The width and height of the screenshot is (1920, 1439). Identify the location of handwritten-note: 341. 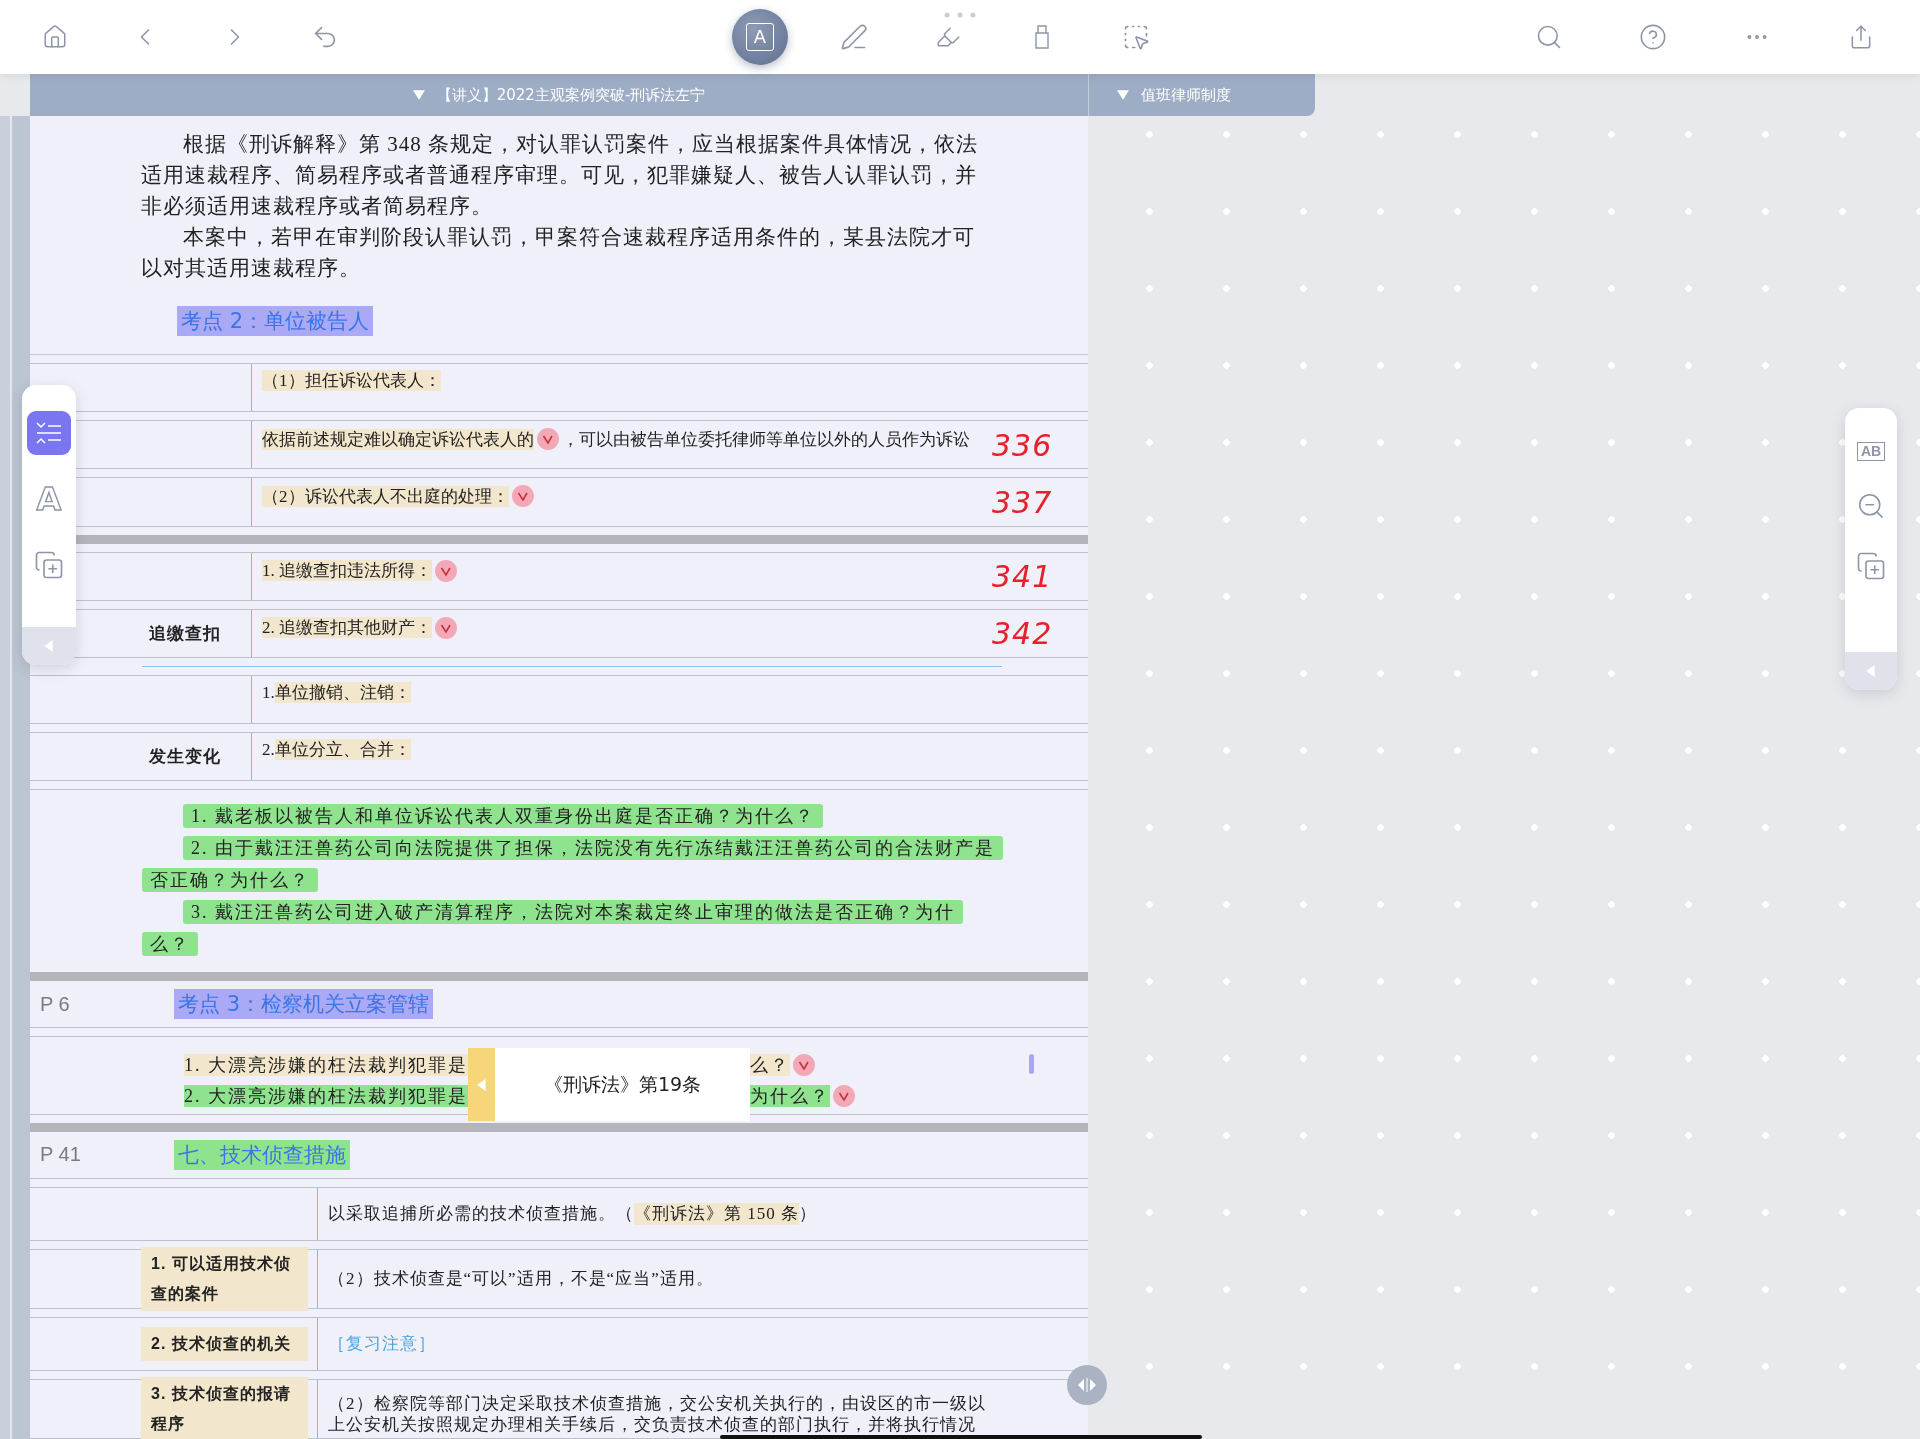
(1022, 576).